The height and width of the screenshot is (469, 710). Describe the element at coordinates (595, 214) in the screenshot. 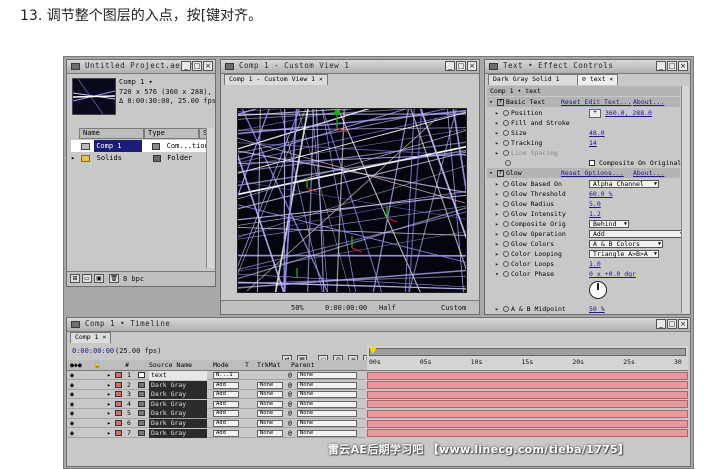

I see `property-value: 1.2` at that location.